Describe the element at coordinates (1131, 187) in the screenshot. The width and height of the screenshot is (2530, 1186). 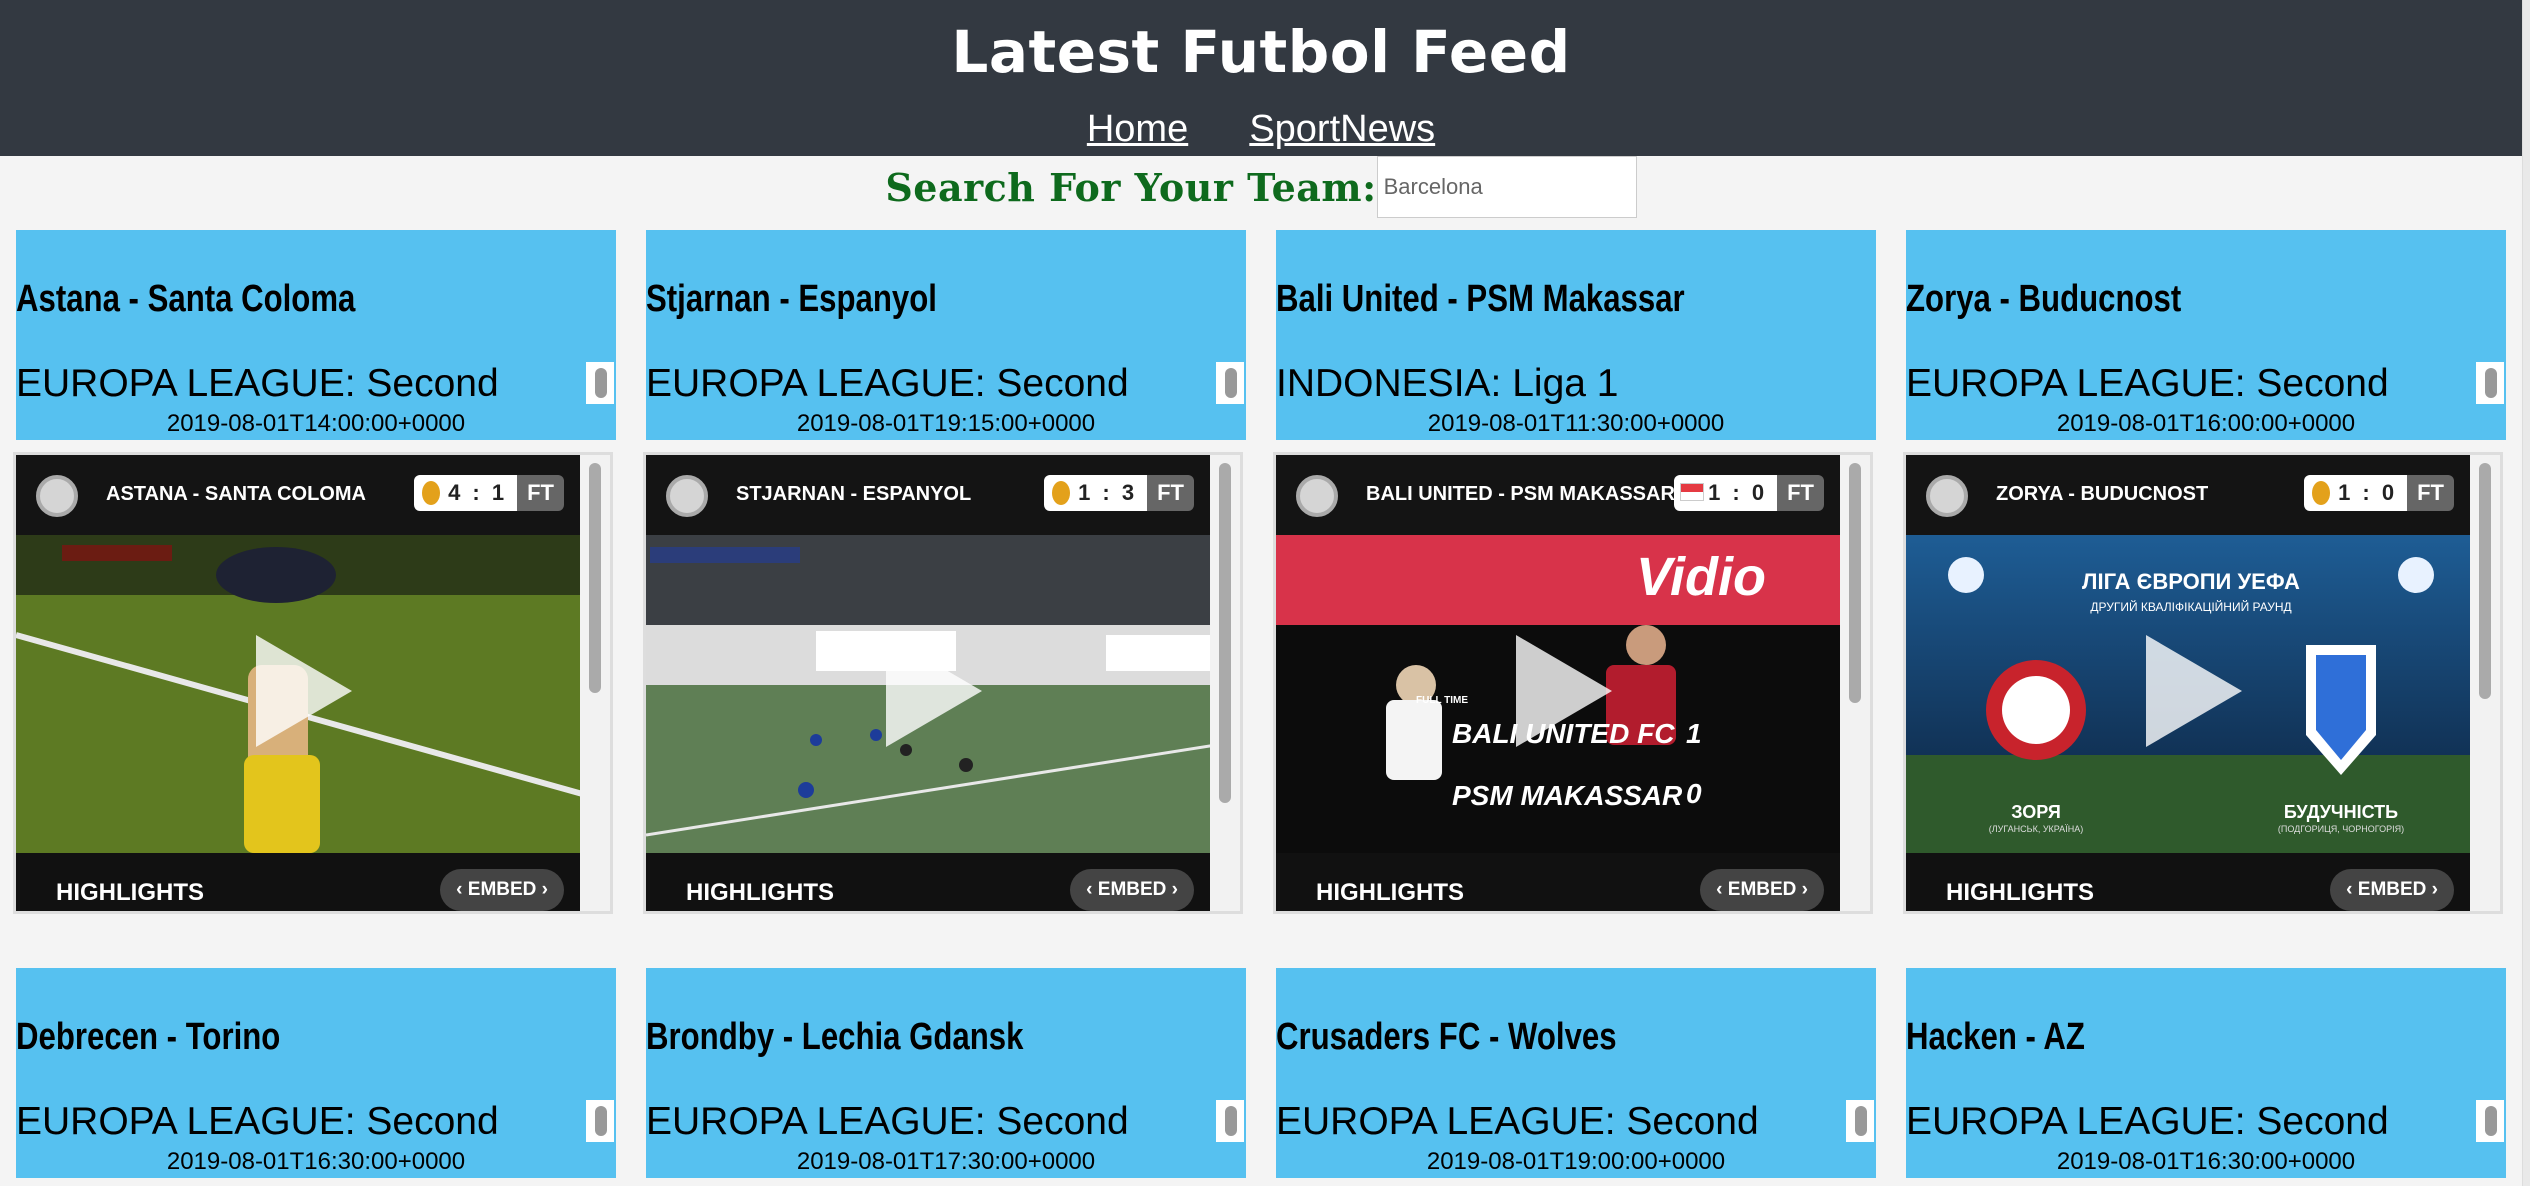
I see `search-label: Search For Your Team:` at that location.